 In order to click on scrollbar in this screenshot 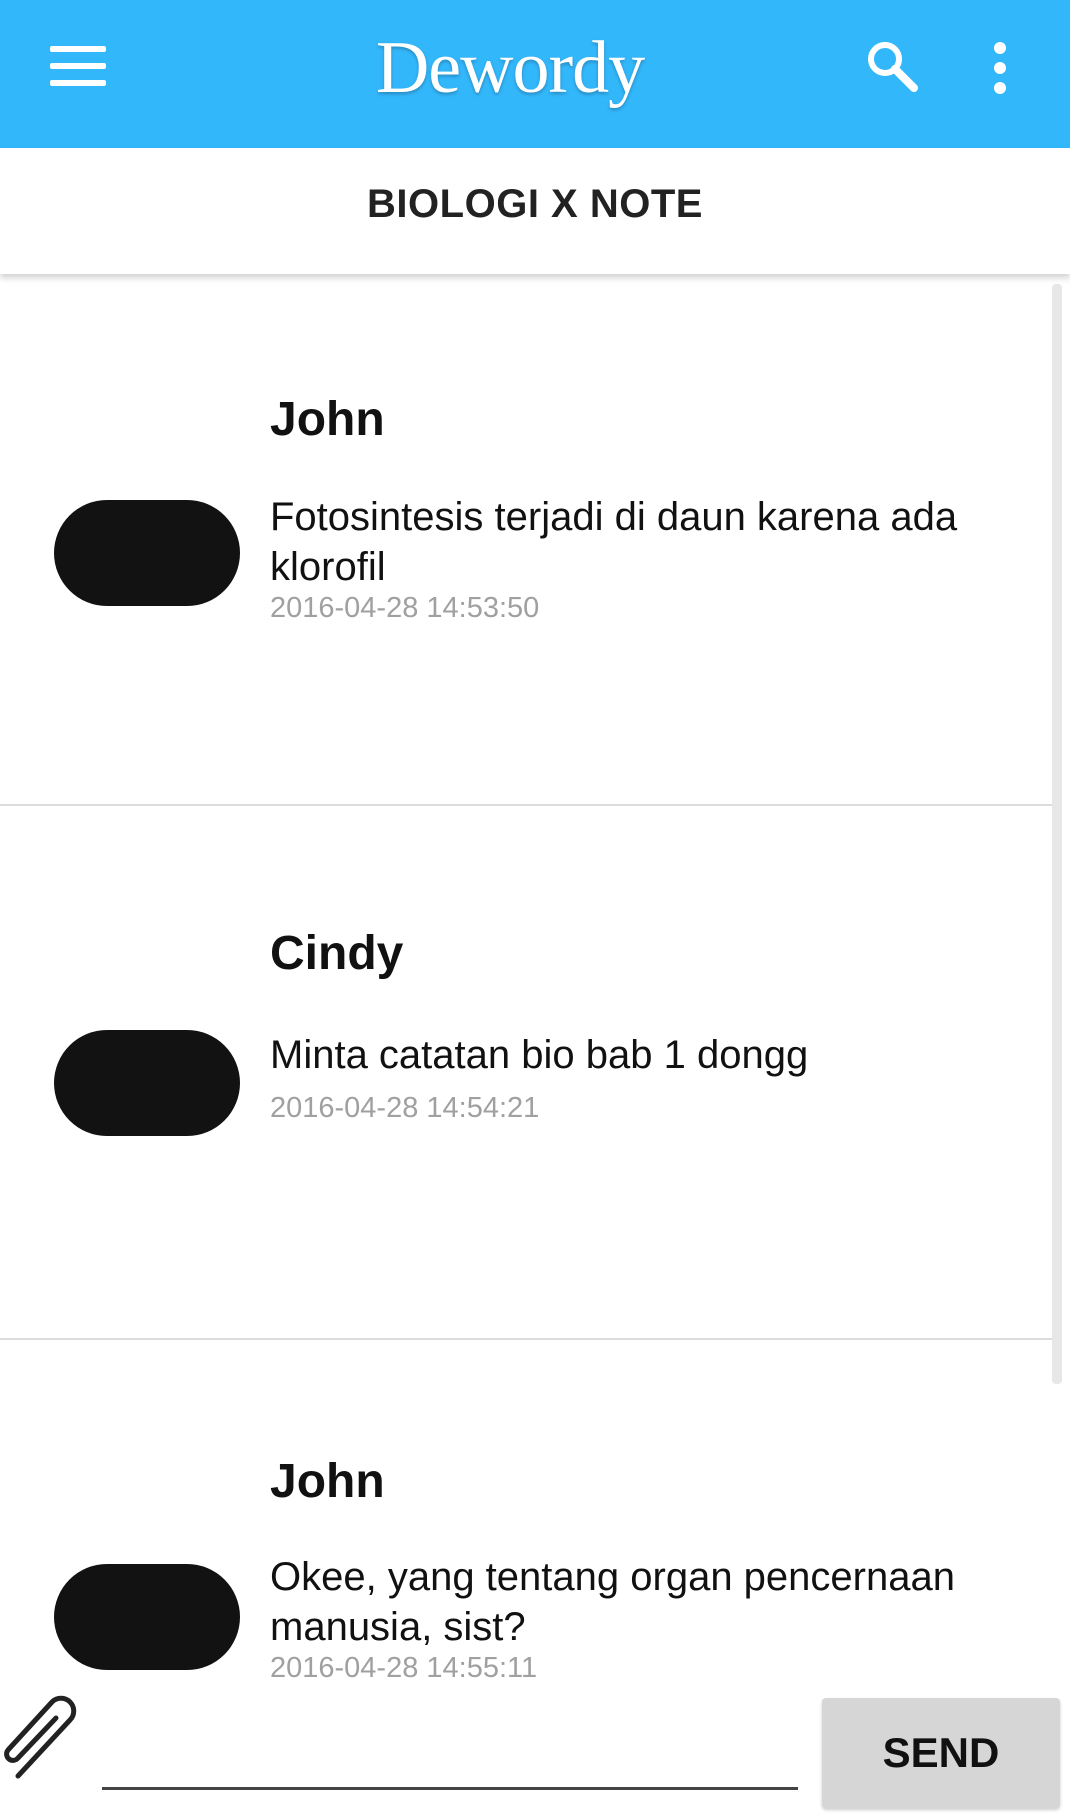, I will do `click(1057, 834)`.